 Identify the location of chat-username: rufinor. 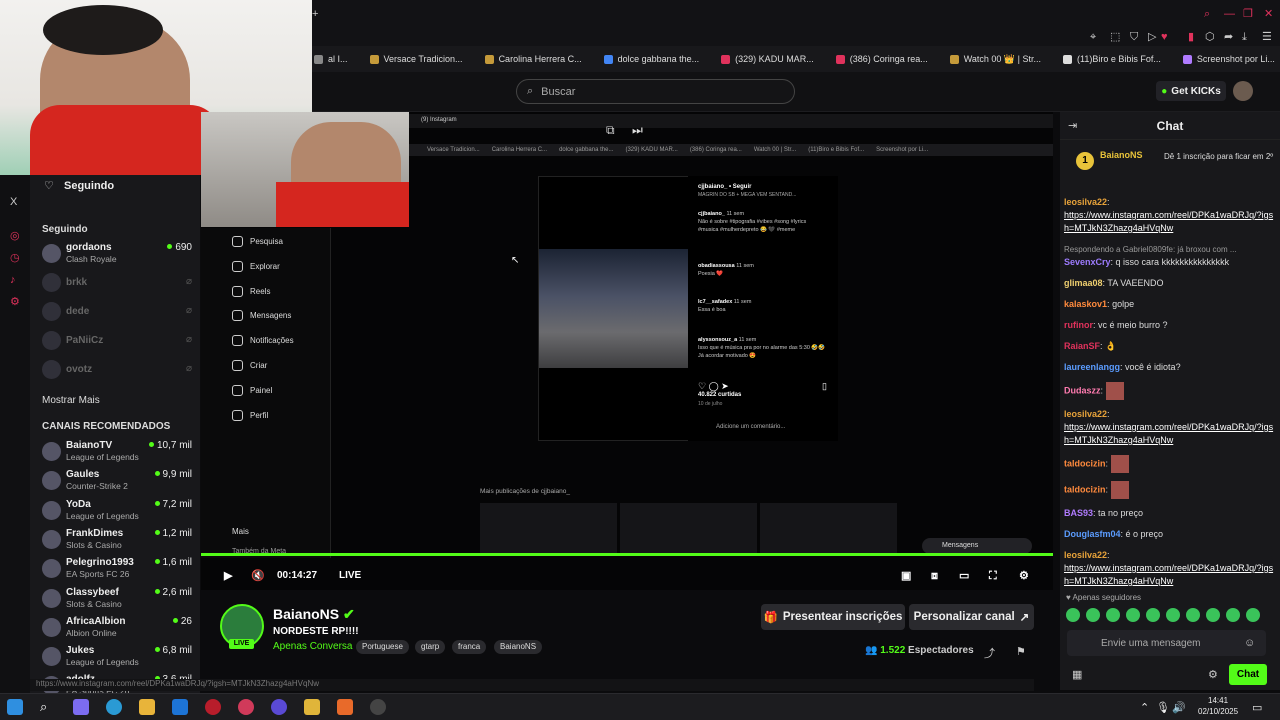
(1078, 325).